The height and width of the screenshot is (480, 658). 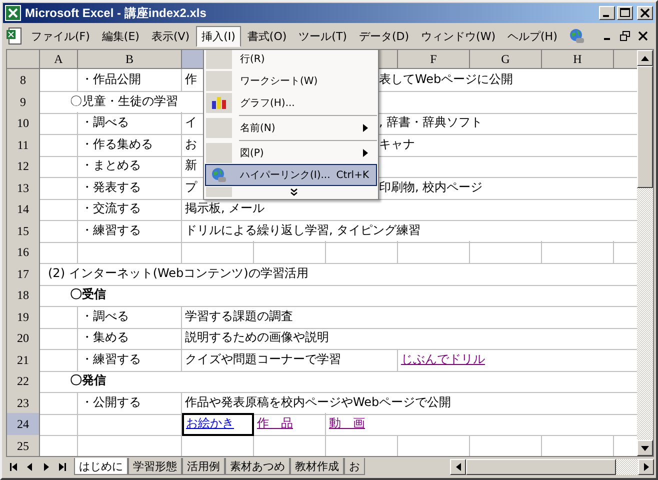 I want to click on down-arrow-icon, so click(x=645, y=448).